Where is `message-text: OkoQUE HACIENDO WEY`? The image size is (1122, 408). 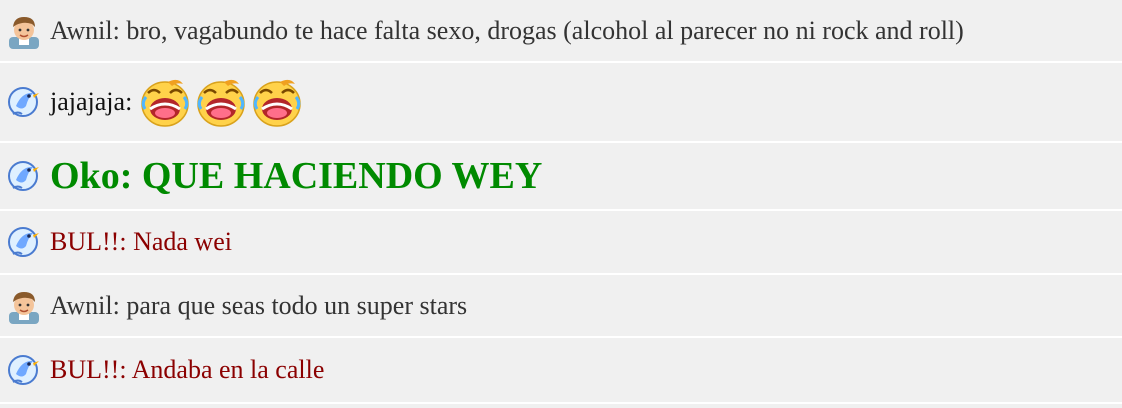 message-text: OkoQUE HACIENDO WEY is located at coordinates (296, 176).